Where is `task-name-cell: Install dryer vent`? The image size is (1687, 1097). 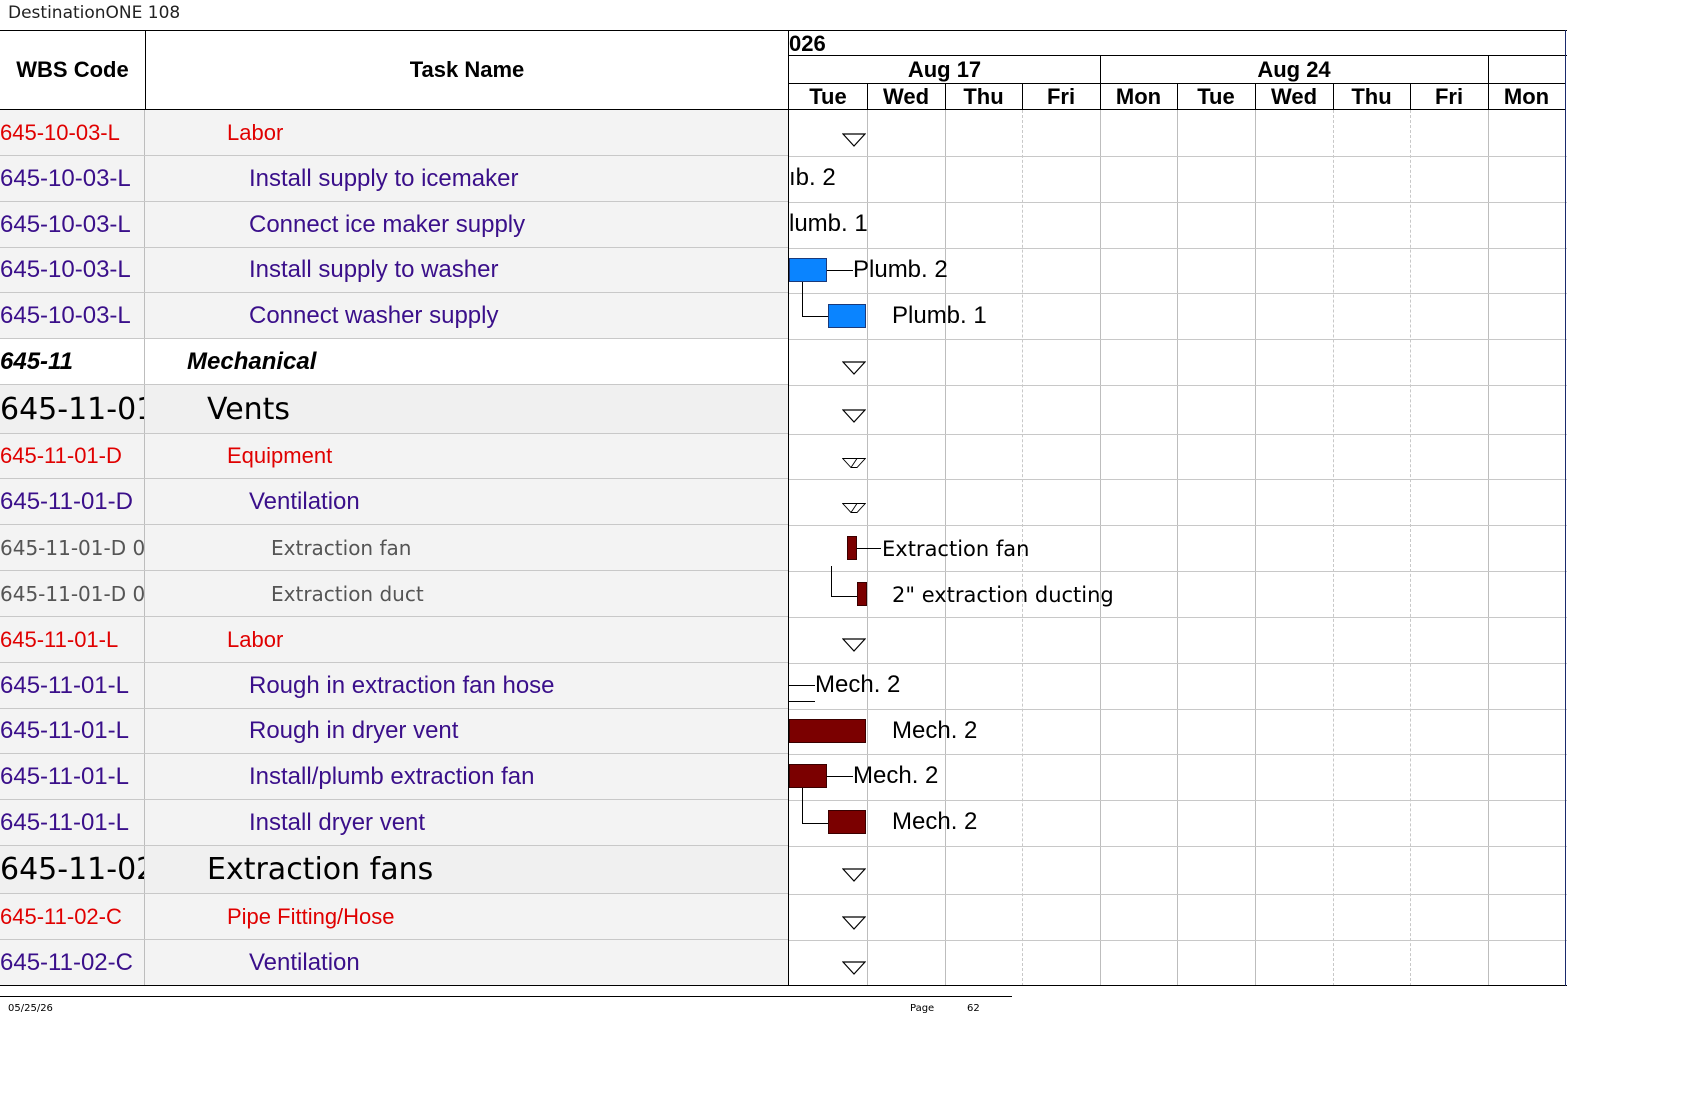
task-name-cell: Install dryer vent is located at coordinates (337, 822).